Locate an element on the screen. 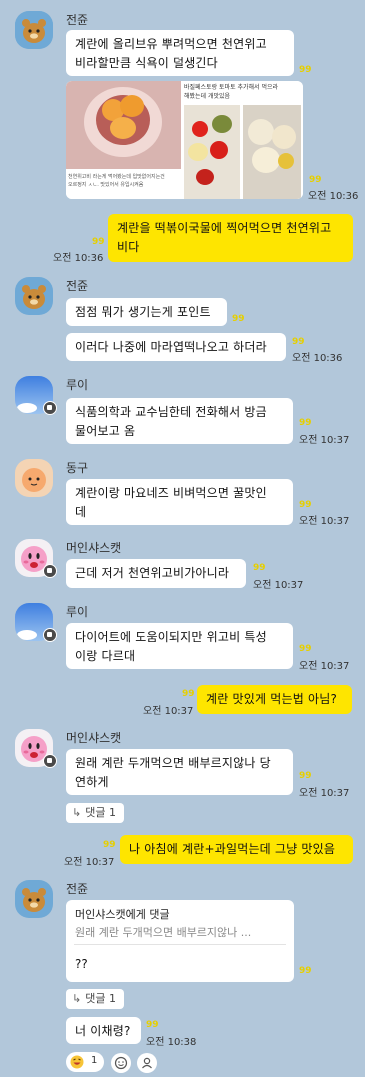 The image size is (365, 1077). person-icon is located at coordinates (147, 1063).